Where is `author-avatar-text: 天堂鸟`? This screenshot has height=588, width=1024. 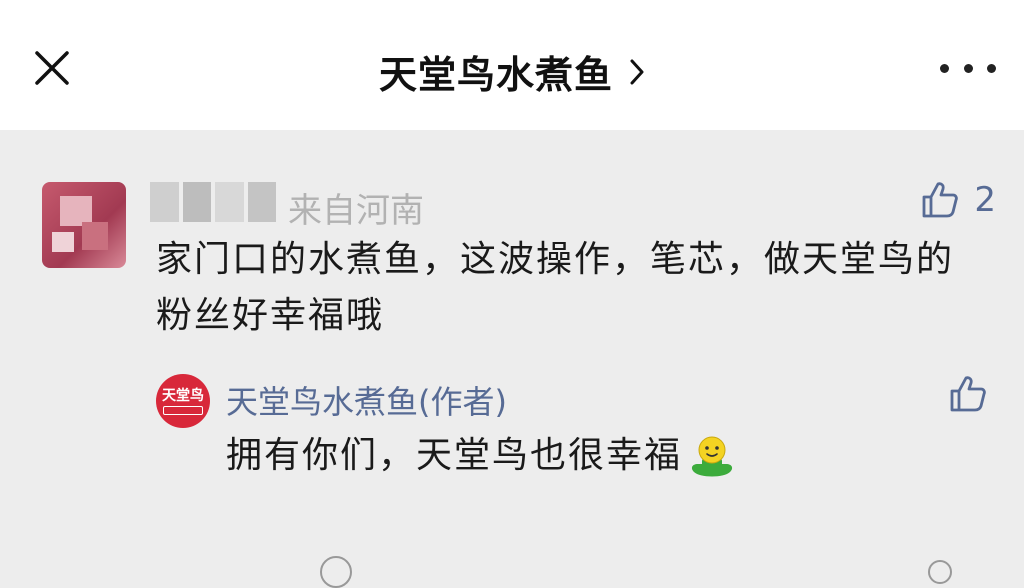
author-avatar-text: 天堂鸟 is located at coordinates (183, 395).